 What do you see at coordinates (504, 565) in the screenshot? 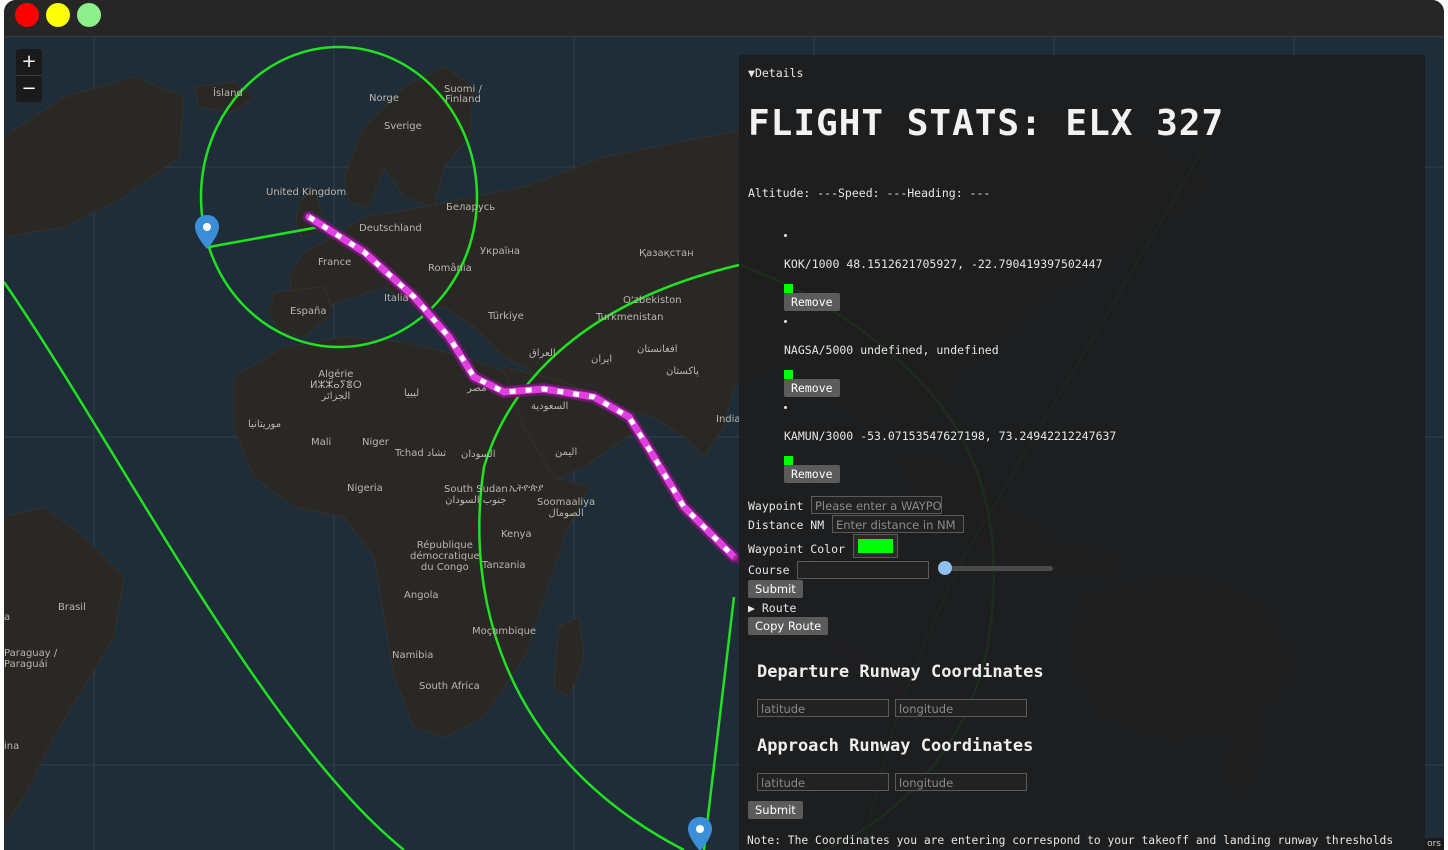
I see `map-label-tanzania: Tanzania` at bounding box center [504, 565].